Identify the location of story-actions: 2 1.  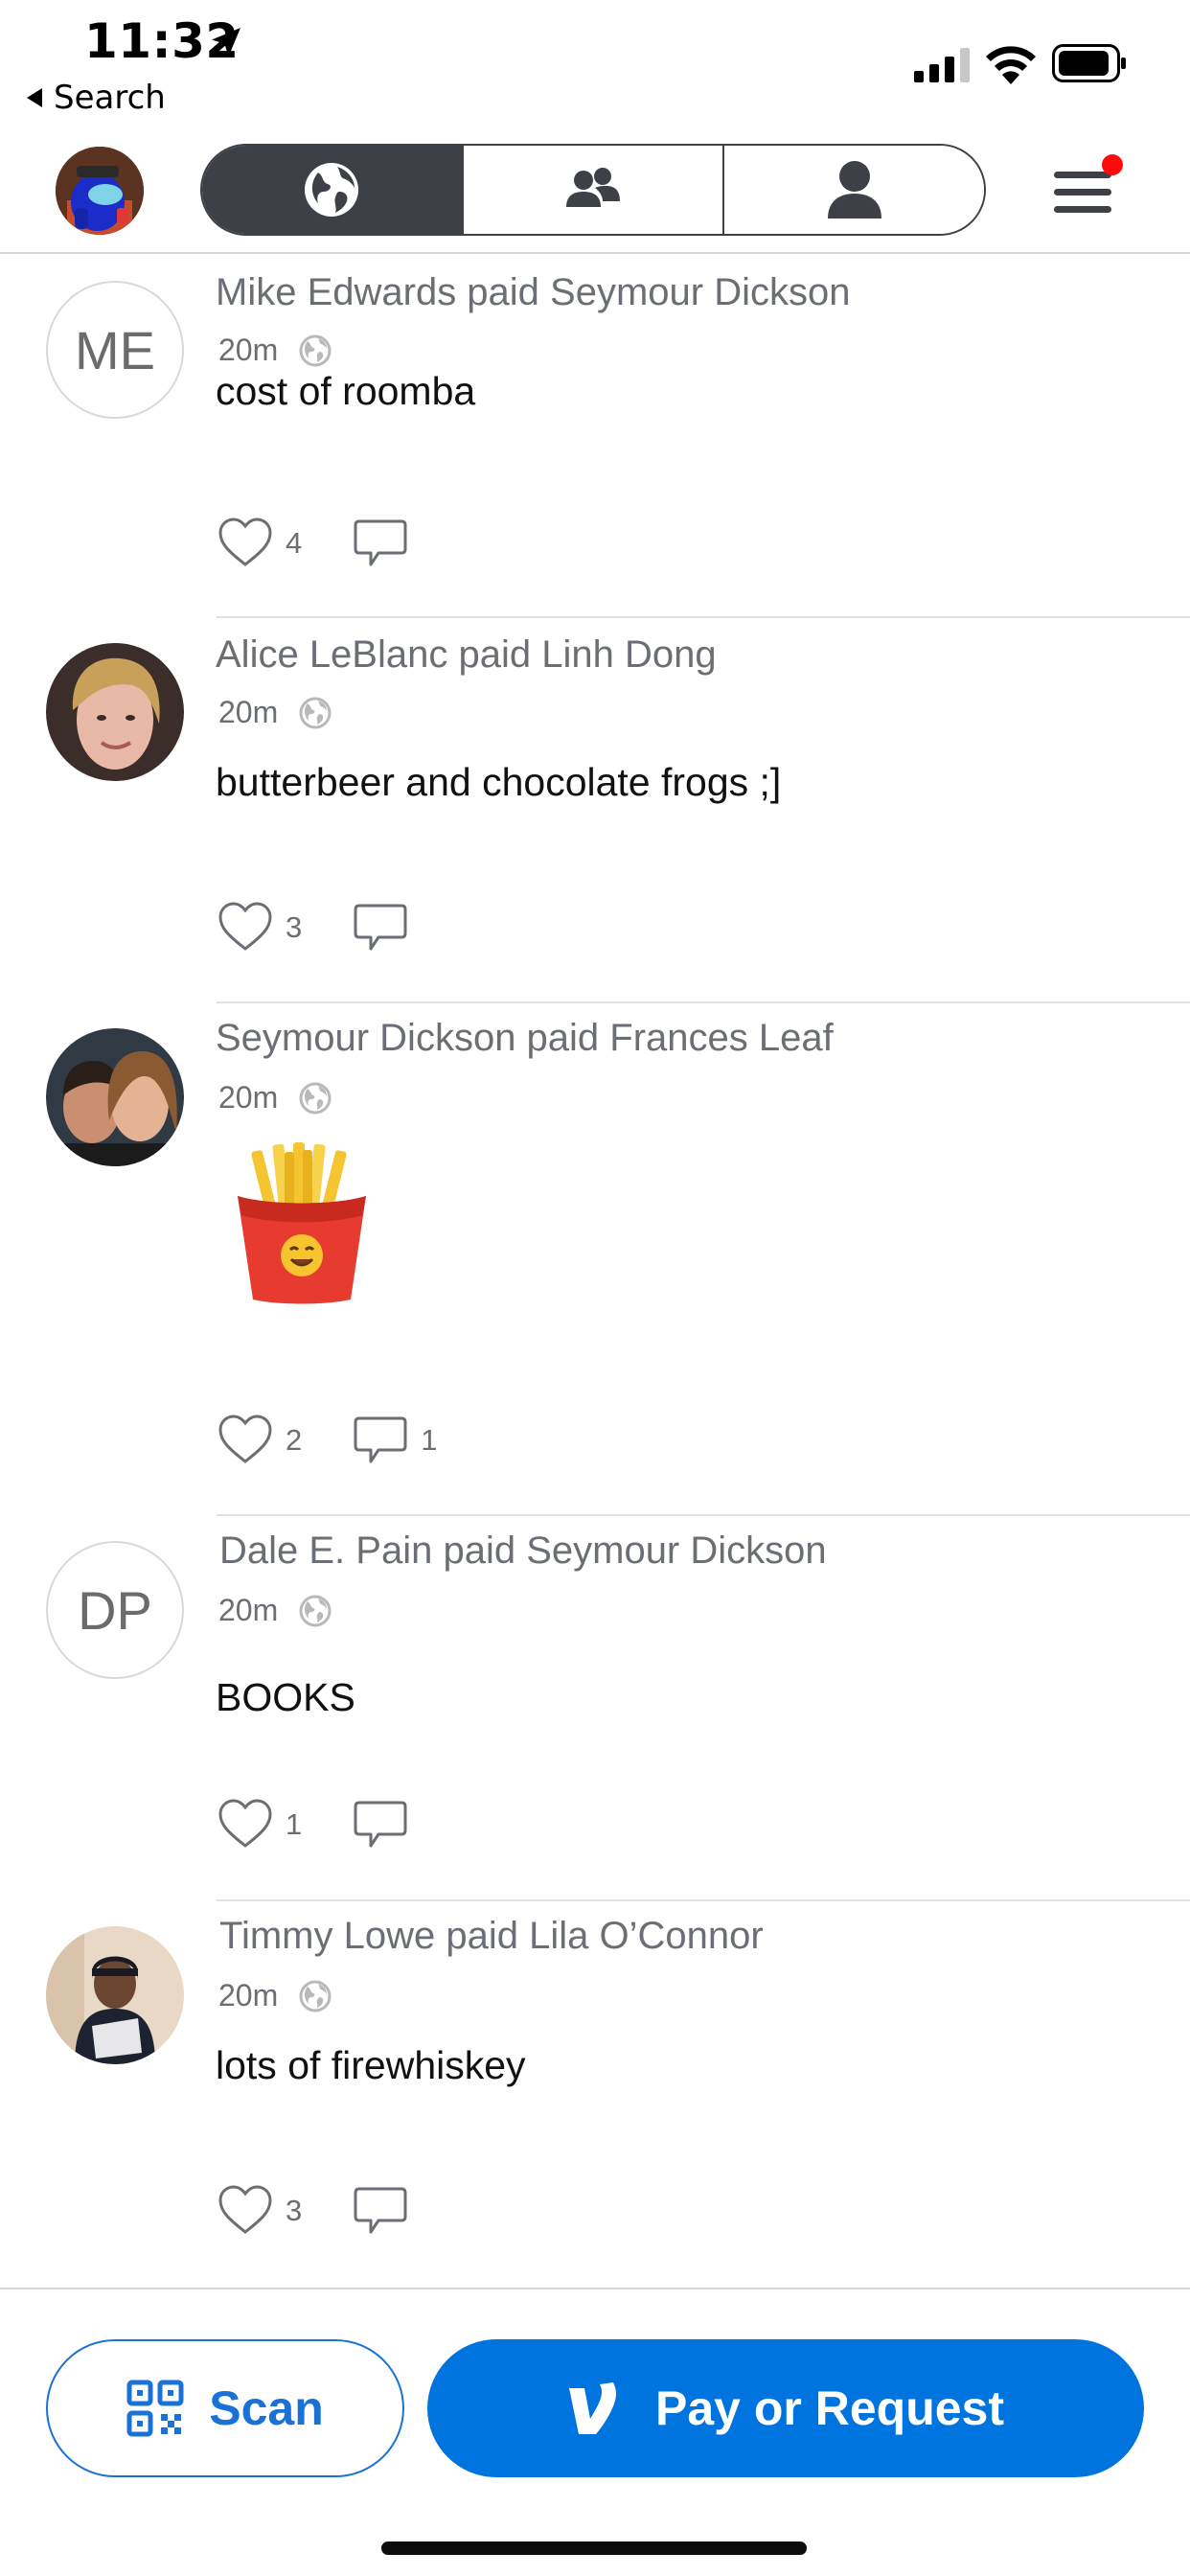
(352, 1440).